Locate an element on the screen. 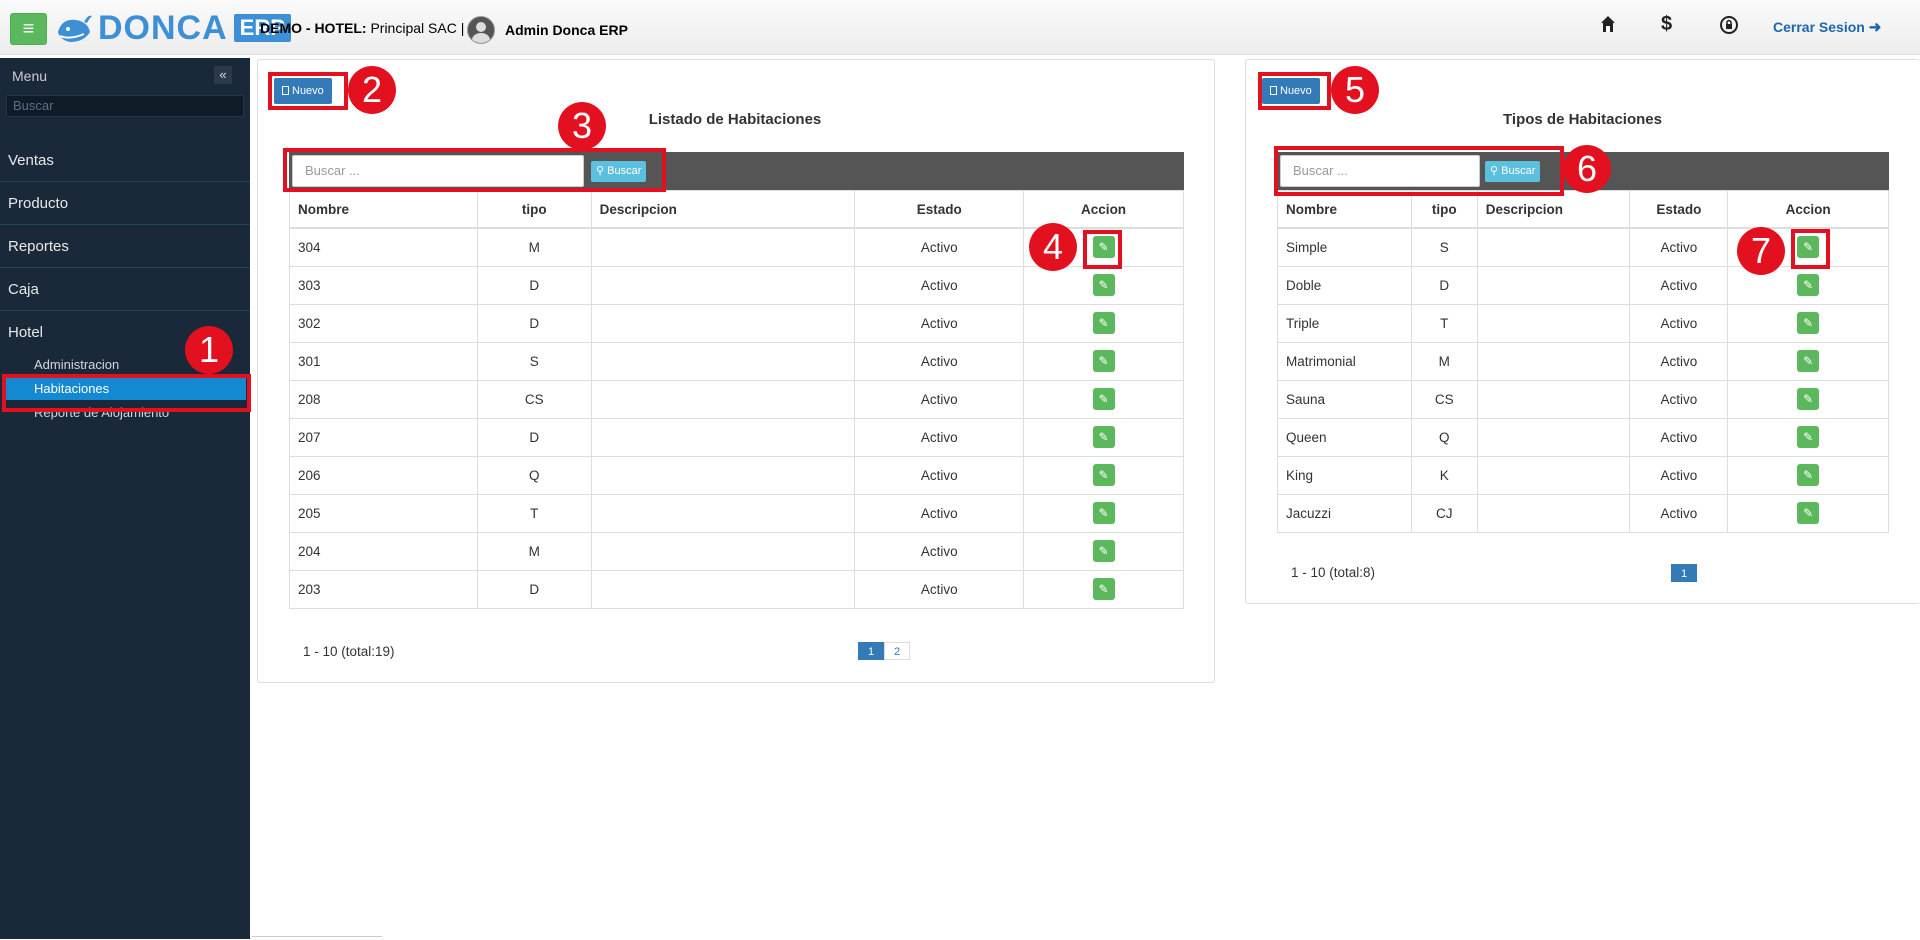 The image size is (1920, 940). room-types-pager-text: 1 - 10 (total:8) is located at coordinates (1333, 572).